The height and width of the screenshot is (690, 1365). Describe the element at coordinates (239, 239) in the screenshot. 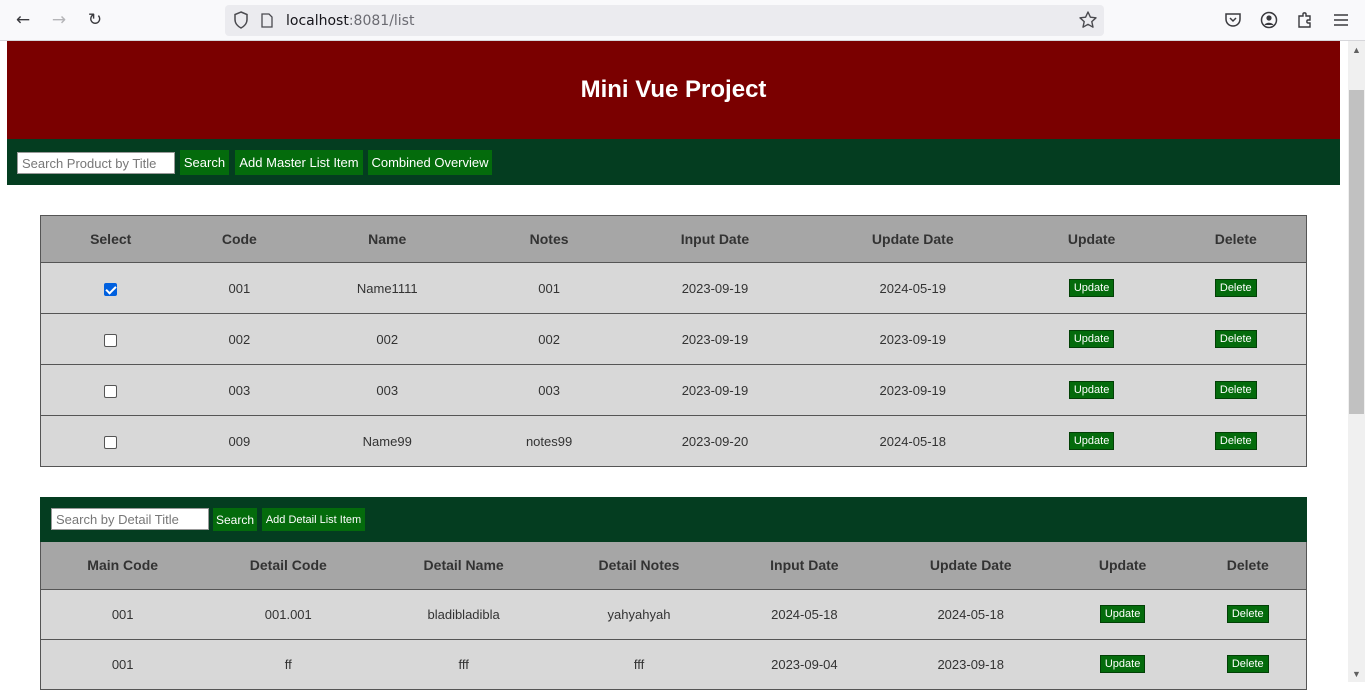

I see `column-header: Code` at that location.